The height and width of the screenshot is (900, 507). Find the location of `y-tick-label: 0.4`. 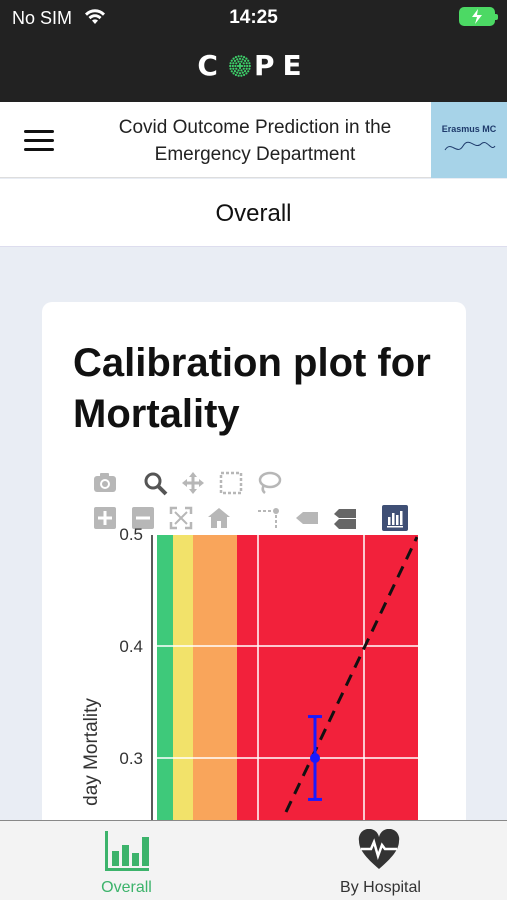

y-tick-label: 0.4 is located at coordinates (131, 646).